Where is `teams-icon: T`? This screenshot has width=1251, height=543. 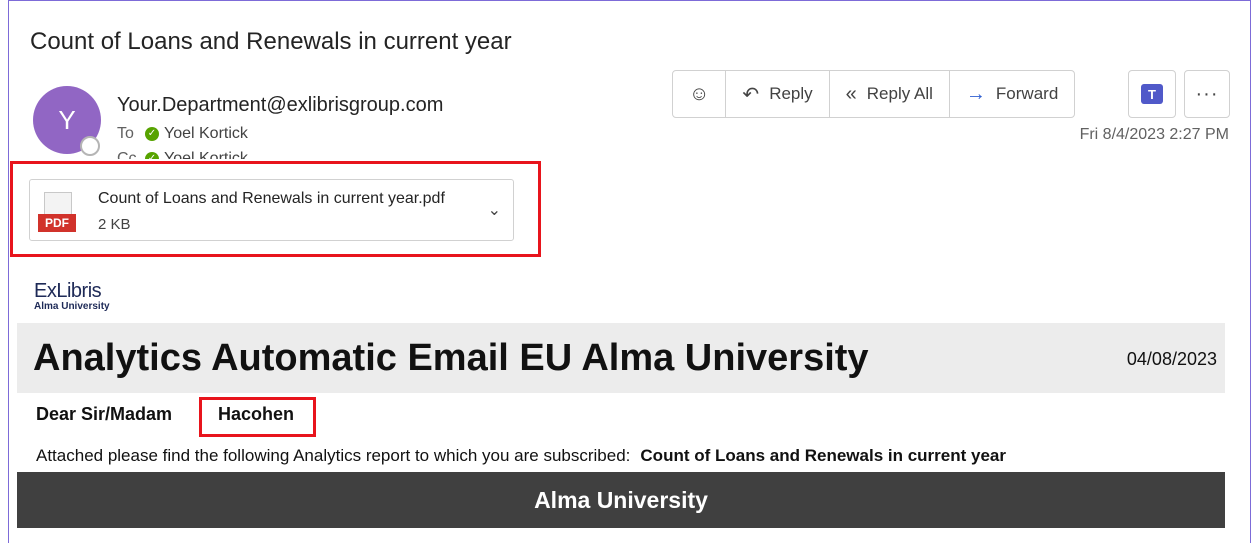
teams-icon: T is located at coordinates (1152, 94).